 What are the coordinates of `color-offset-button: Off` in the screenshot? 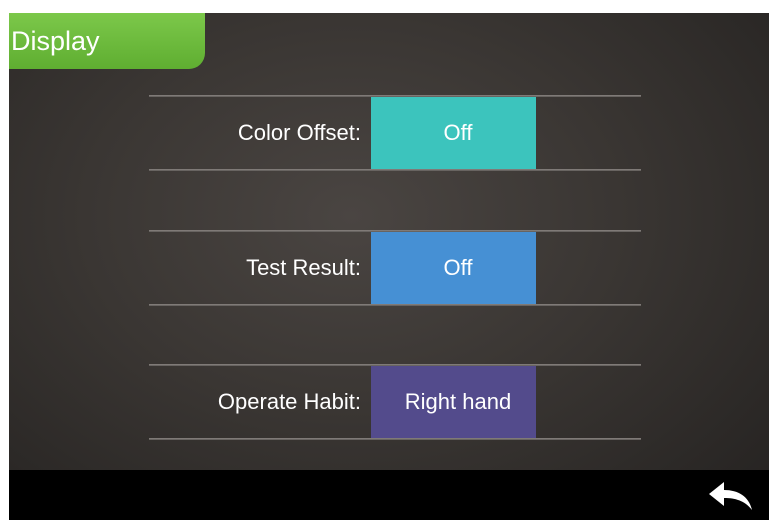 It's located at (453, 133).